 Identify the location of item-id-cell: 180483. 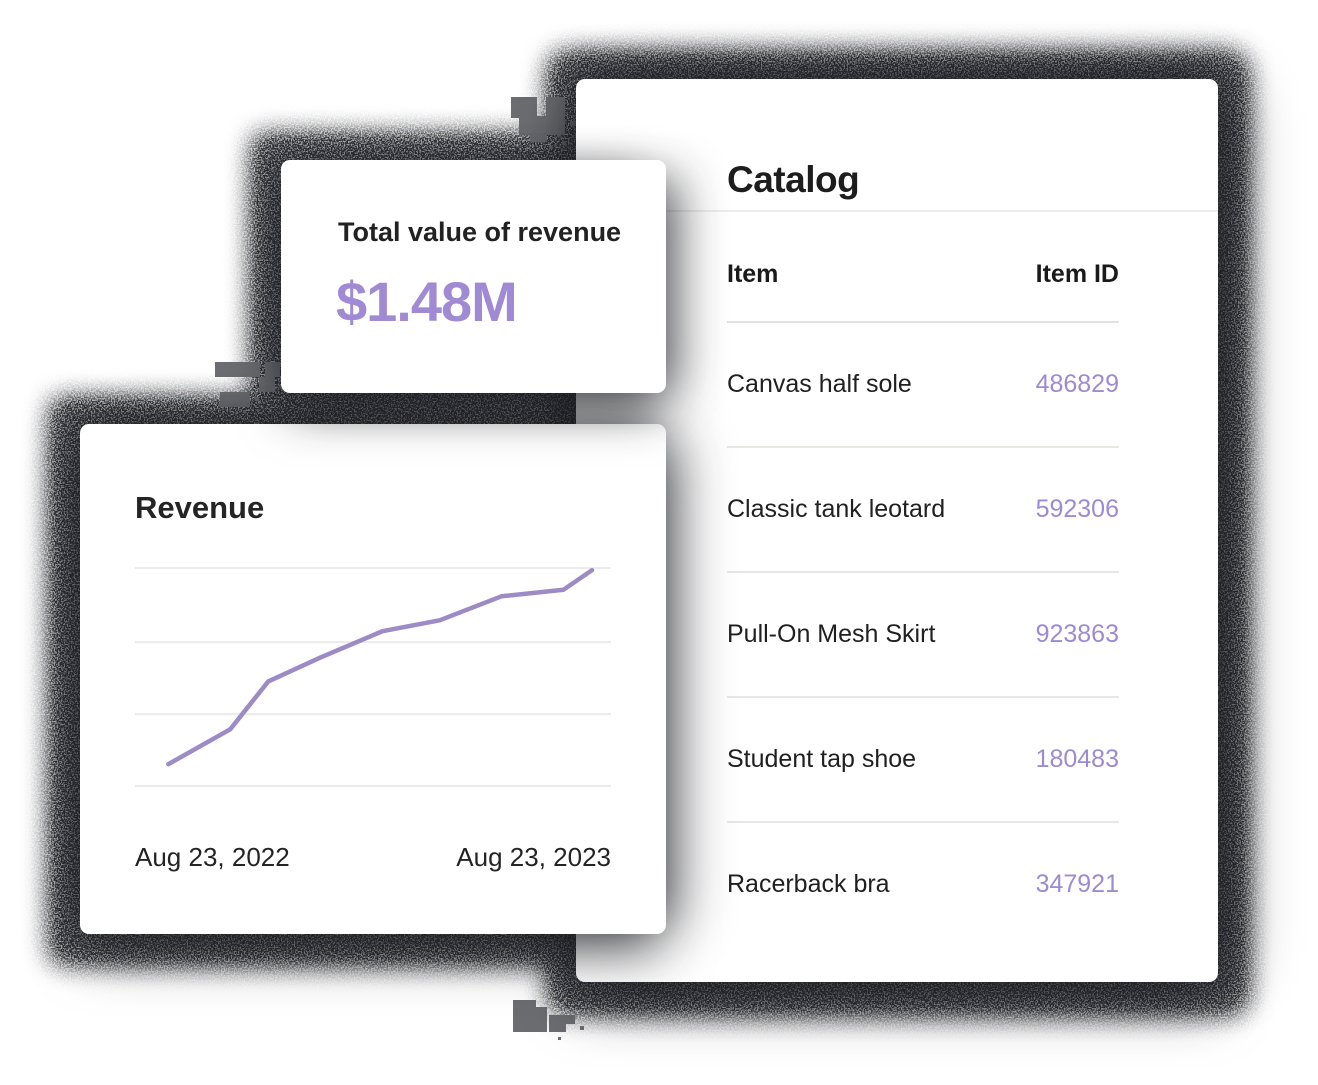
(1077, 759).